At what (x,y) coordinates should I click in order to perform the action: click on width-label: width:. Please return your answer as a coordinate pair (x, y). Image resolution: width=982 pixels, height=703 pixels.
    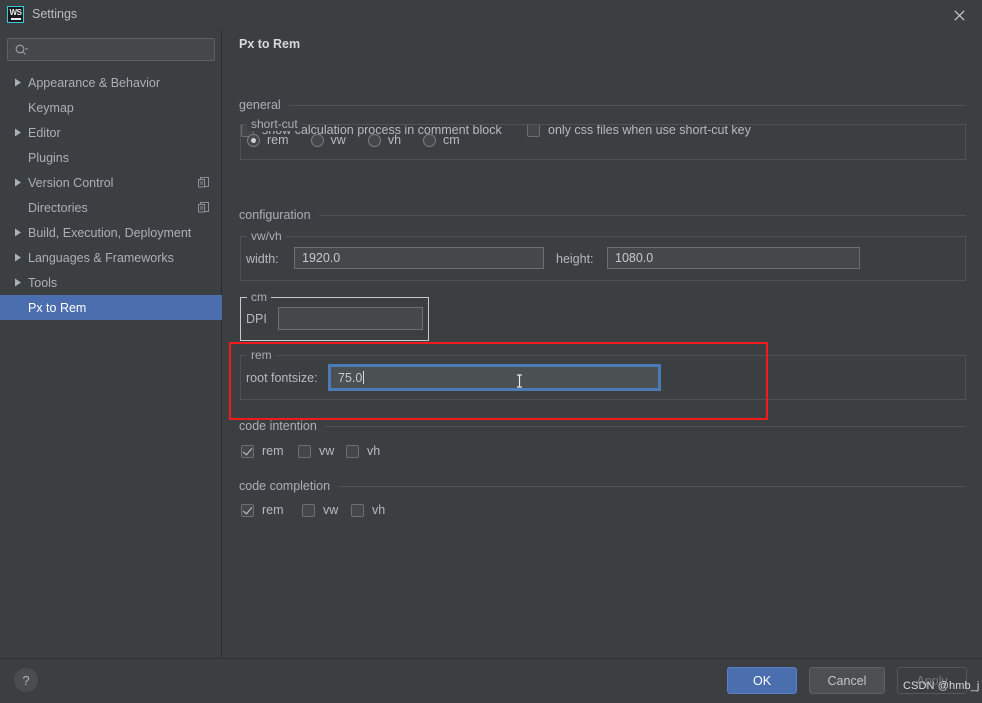
    Looking at the image, I should click on (262, 259).